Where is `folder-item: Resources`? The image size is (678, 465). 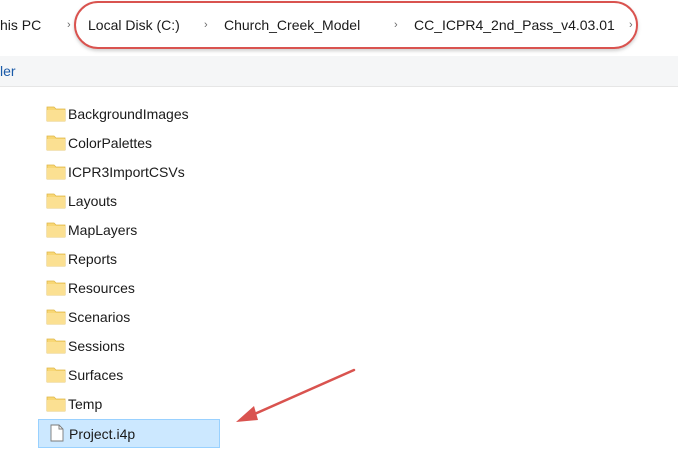
folder-item: Resources is located at coordinates (133, 288).